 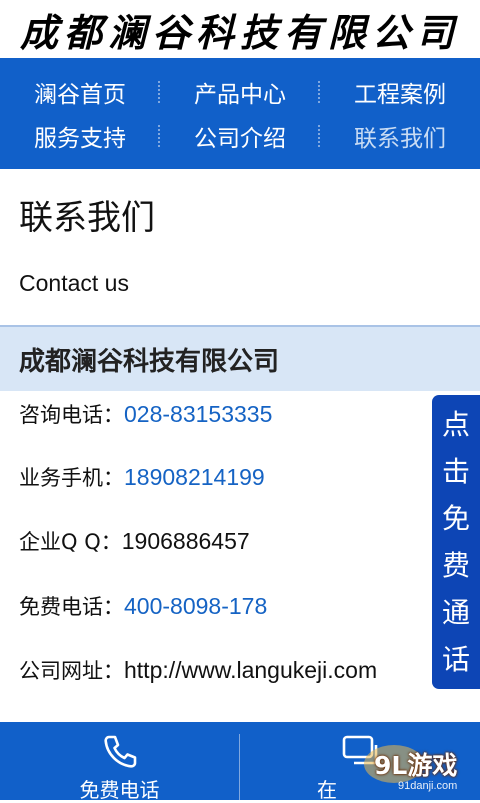 I want to click on mobile-phone-link: 18908214199, so click(x=194, y=477).